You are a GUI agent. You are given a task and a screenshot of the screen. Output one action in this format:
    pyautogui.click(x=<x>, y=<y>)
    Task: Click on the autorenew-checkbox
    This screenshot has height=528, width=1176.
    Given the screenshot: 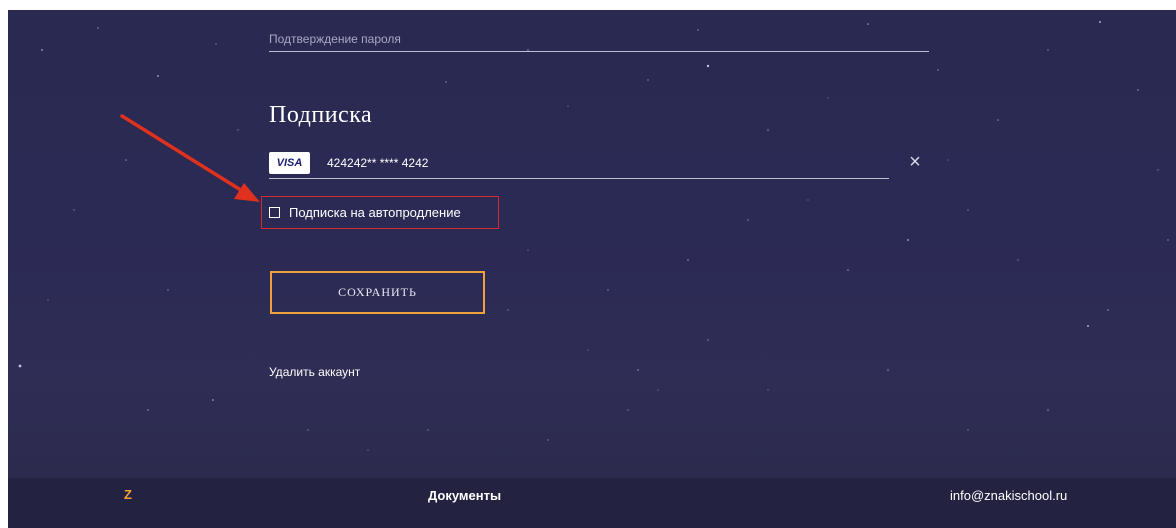 What is the action you would take?
    pyautogui.click(x=274, y=212)
    